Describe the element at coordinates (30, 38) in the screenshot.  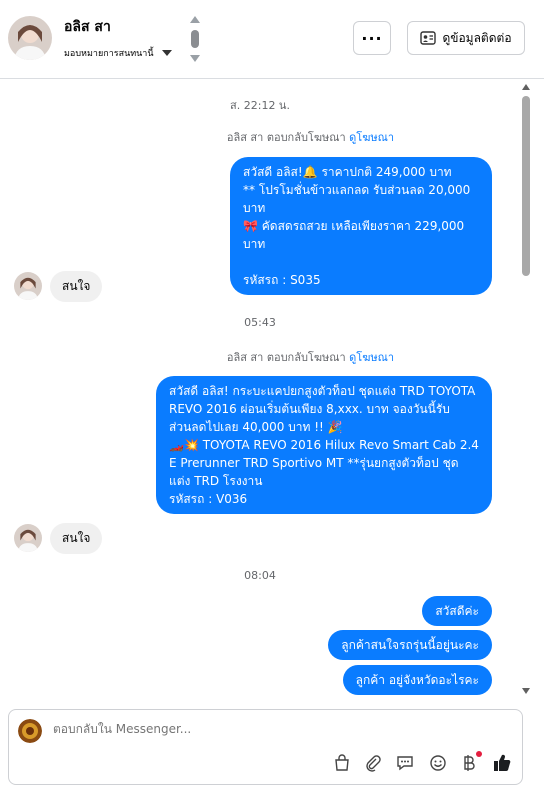
I see `contact-avatar` at that location.